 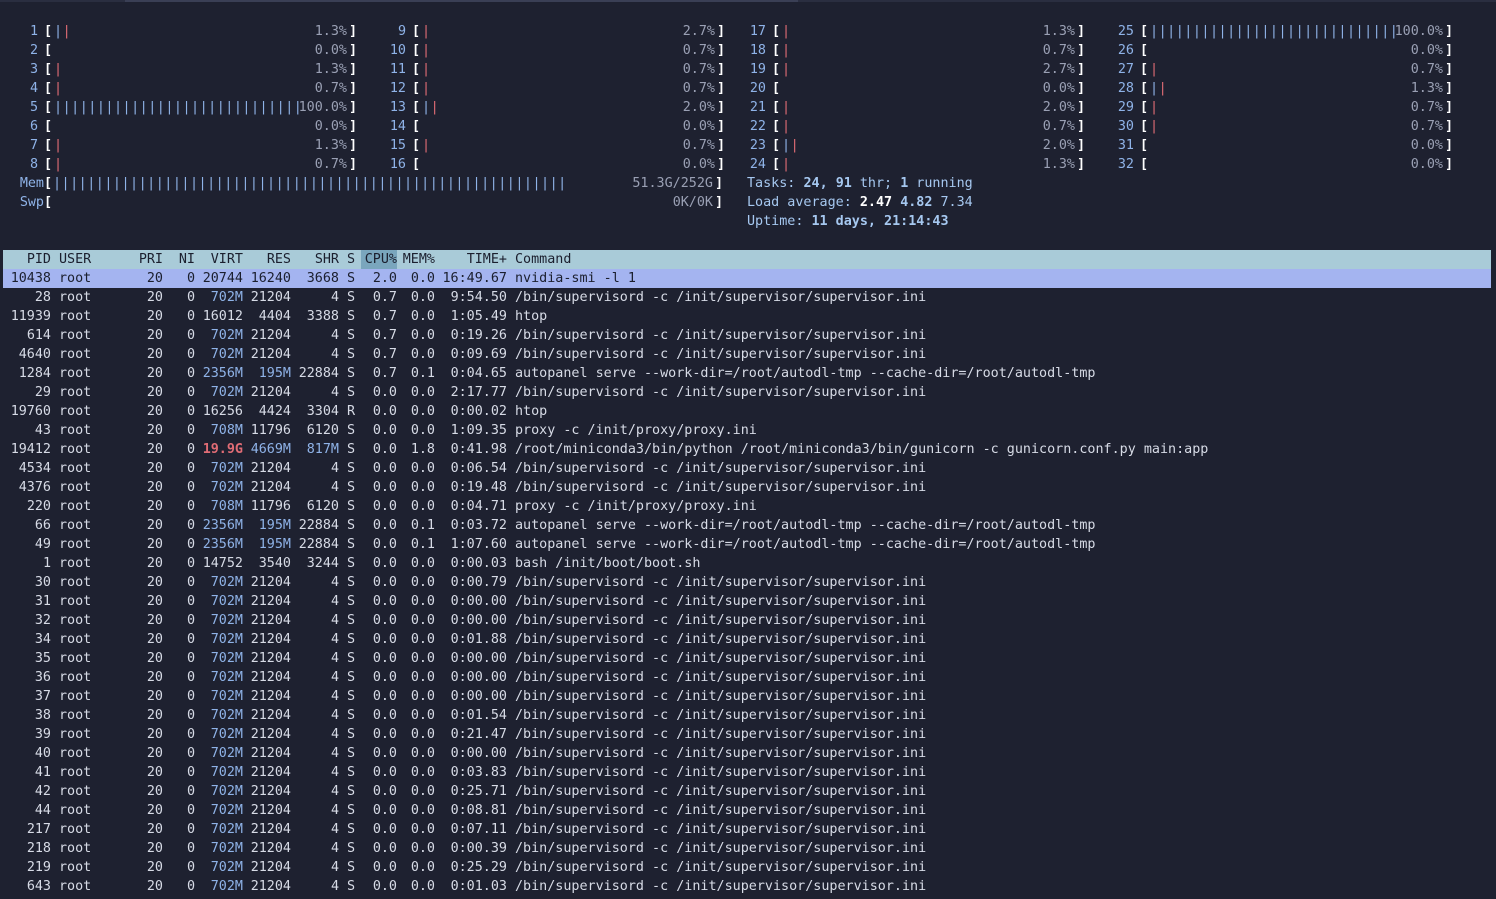 I want to click on cpu-usage-bar: |, so click(x=786, y=107).